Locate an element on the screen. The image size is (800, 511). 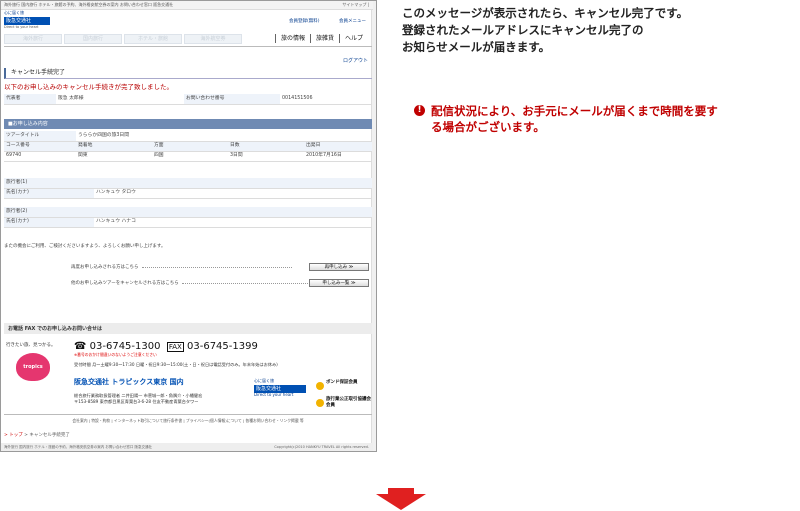
table-cell: 旅行者(2) is located at coordinates (188, 212).